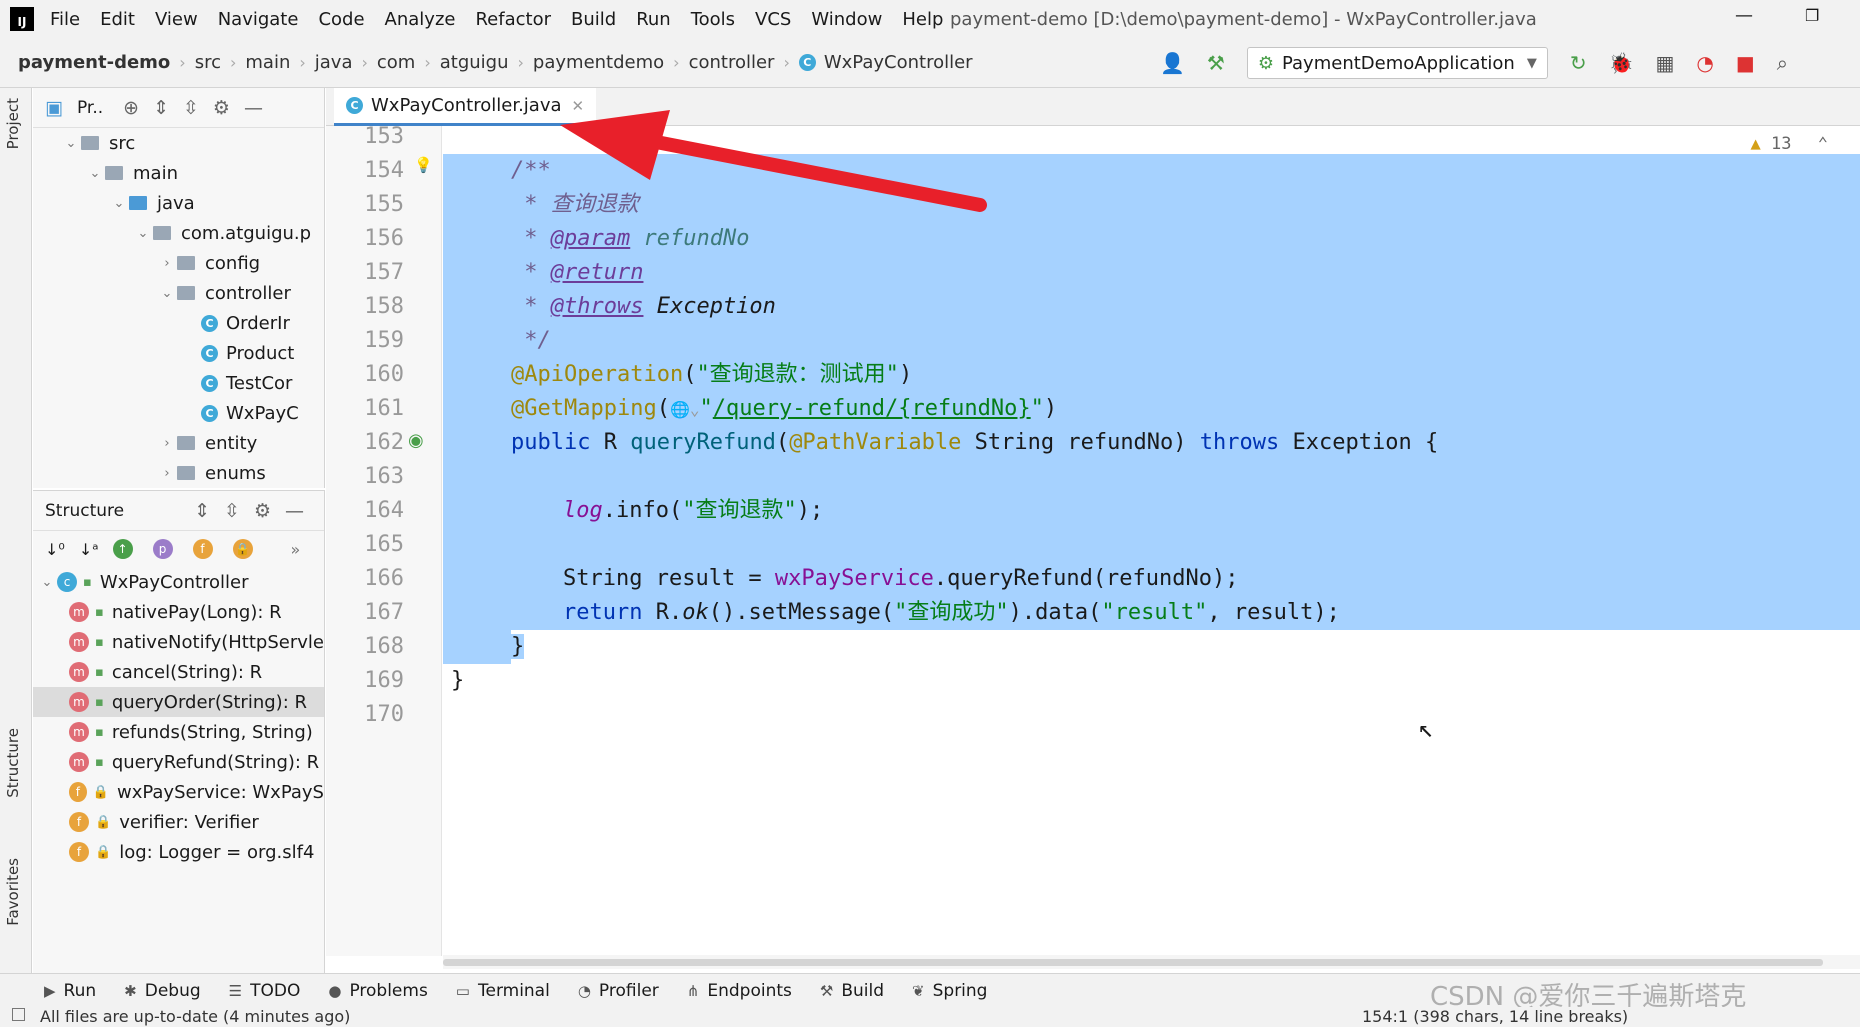  Describe the element at coordinates (178, 263) in the screenshot. I see `project-tree-item: › config` at that location.